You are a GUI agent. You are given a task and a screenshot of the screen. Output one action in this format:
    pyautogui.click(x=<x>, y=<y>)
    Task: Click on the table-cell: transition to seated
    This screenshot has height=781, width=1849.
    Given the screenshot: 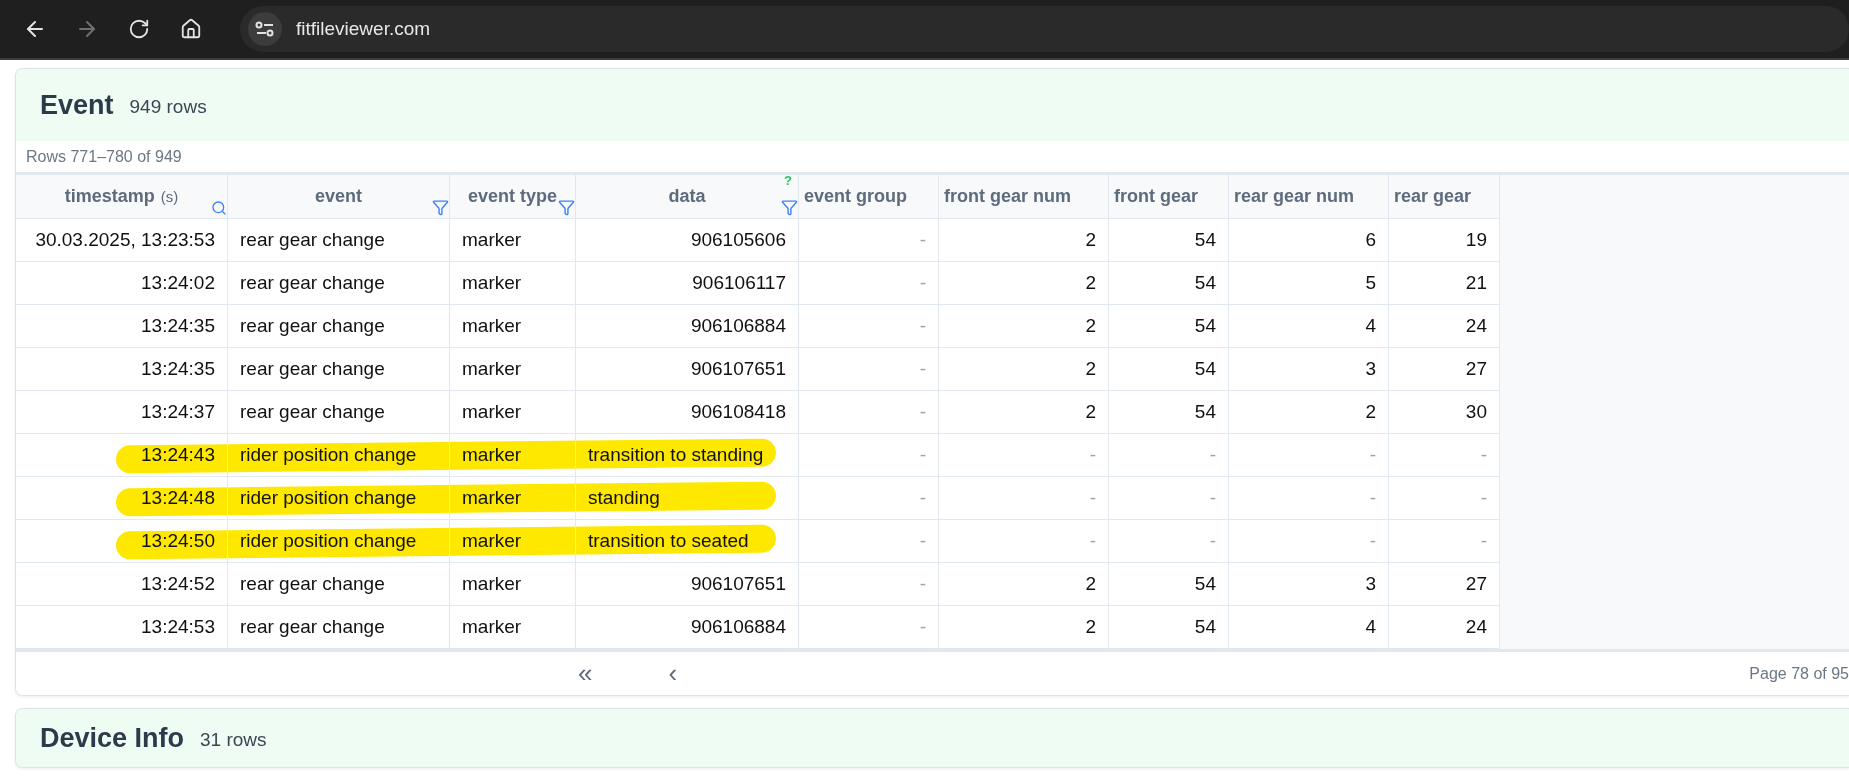 What is the action you would take?
    pyautogui.click(x=687, y=541)
    